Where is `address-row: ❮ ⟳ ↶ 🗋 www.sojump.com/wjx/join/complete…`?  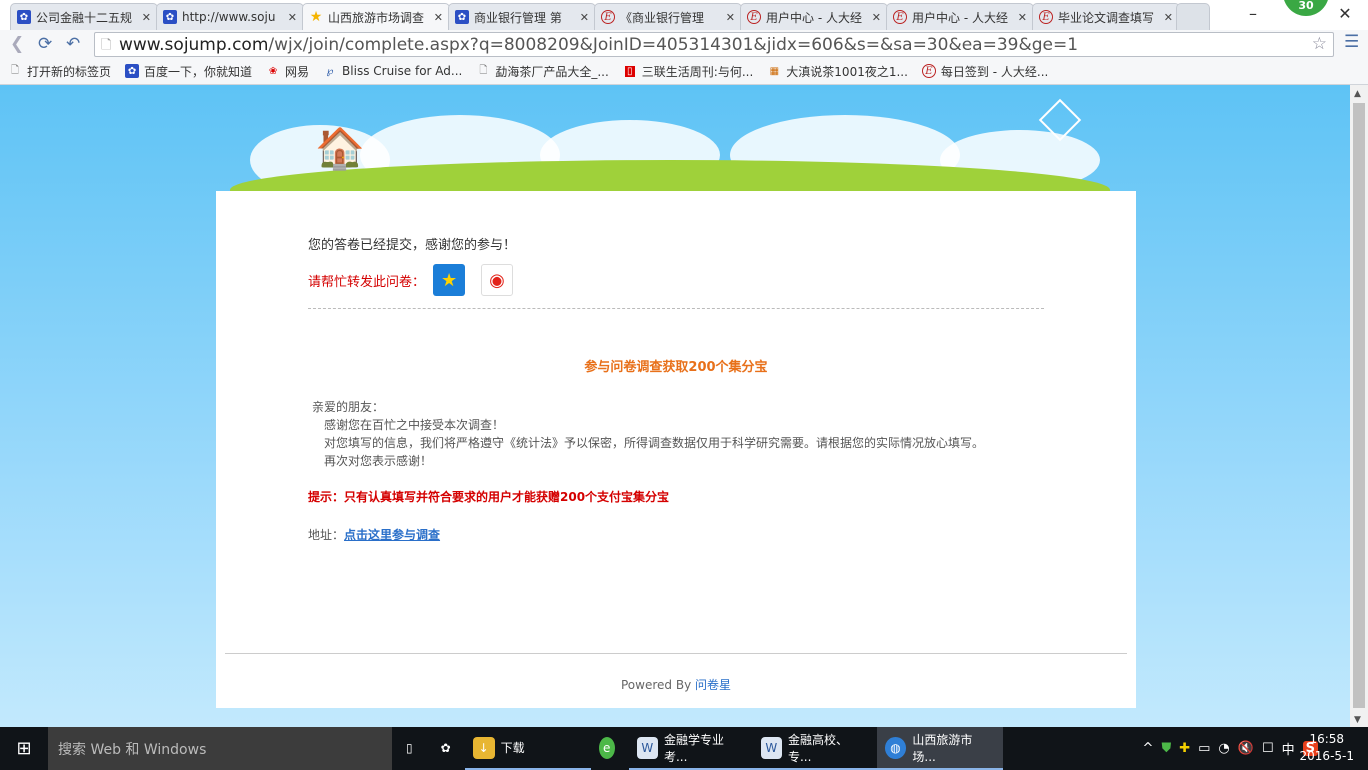
address-row: ❮ ⟳ ↶ 🗋 www.sojump.com/wjx/join/complete… is located at coordinates (684, 44).